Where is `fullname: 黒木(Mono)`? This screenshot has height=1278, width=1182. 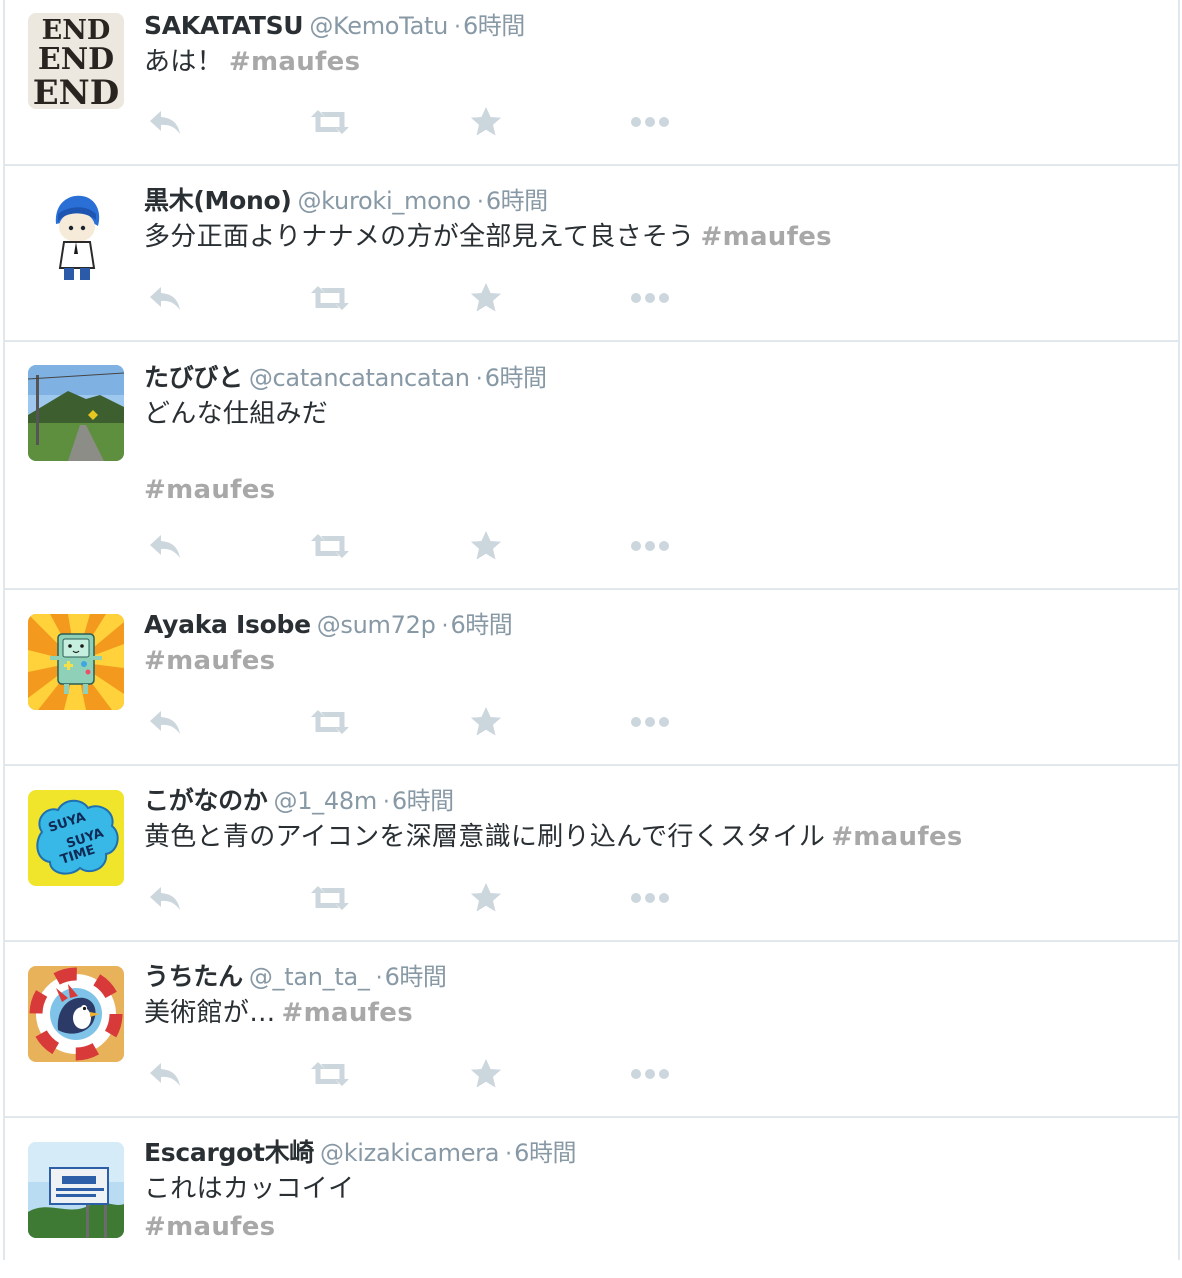
fullname: 黒木(Mono) is located at coordinates (218, 200).